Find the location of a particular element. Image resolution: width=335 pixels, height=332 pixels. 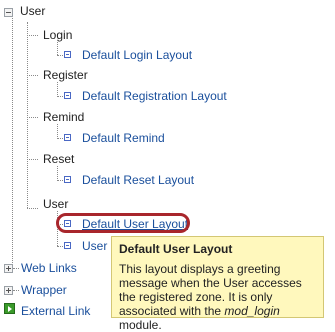

tree-guide-root is located at coordinates (12, 144).